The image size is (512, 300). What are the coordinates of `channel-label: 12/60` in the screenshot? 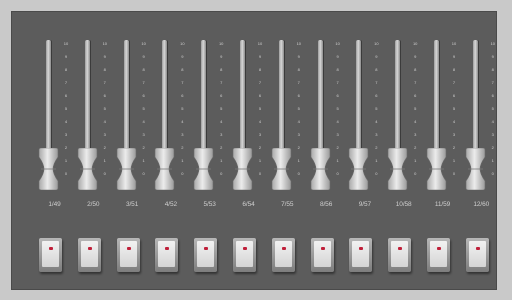 It's located at (481, 204).